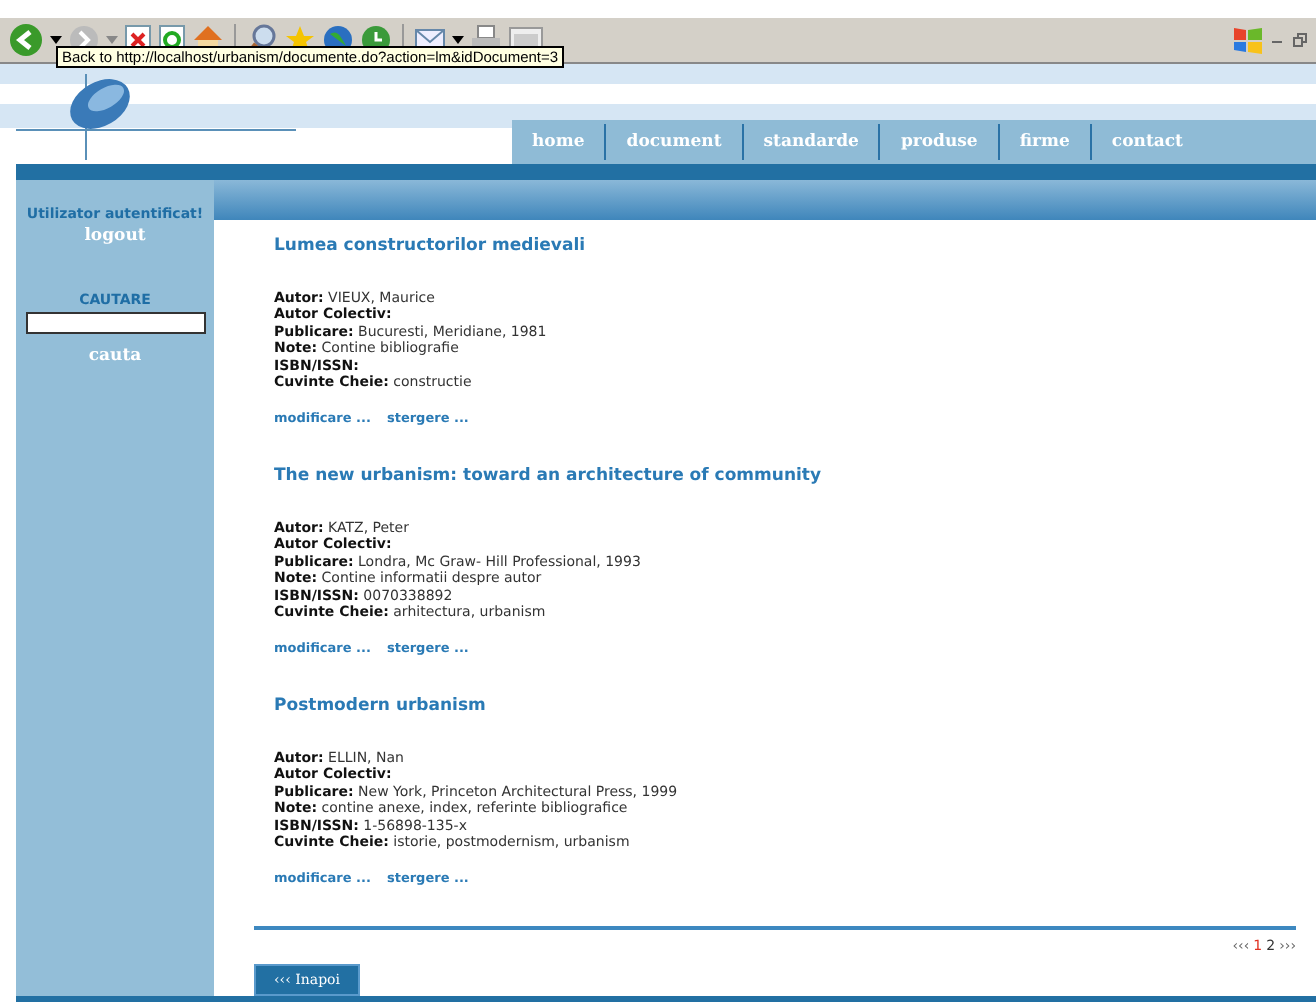 Image resolution: width=1316 pixels, height=1002 pixels. Describe the element at coordinates (115, 322) in the screenshot. I see `search-field` at that location.